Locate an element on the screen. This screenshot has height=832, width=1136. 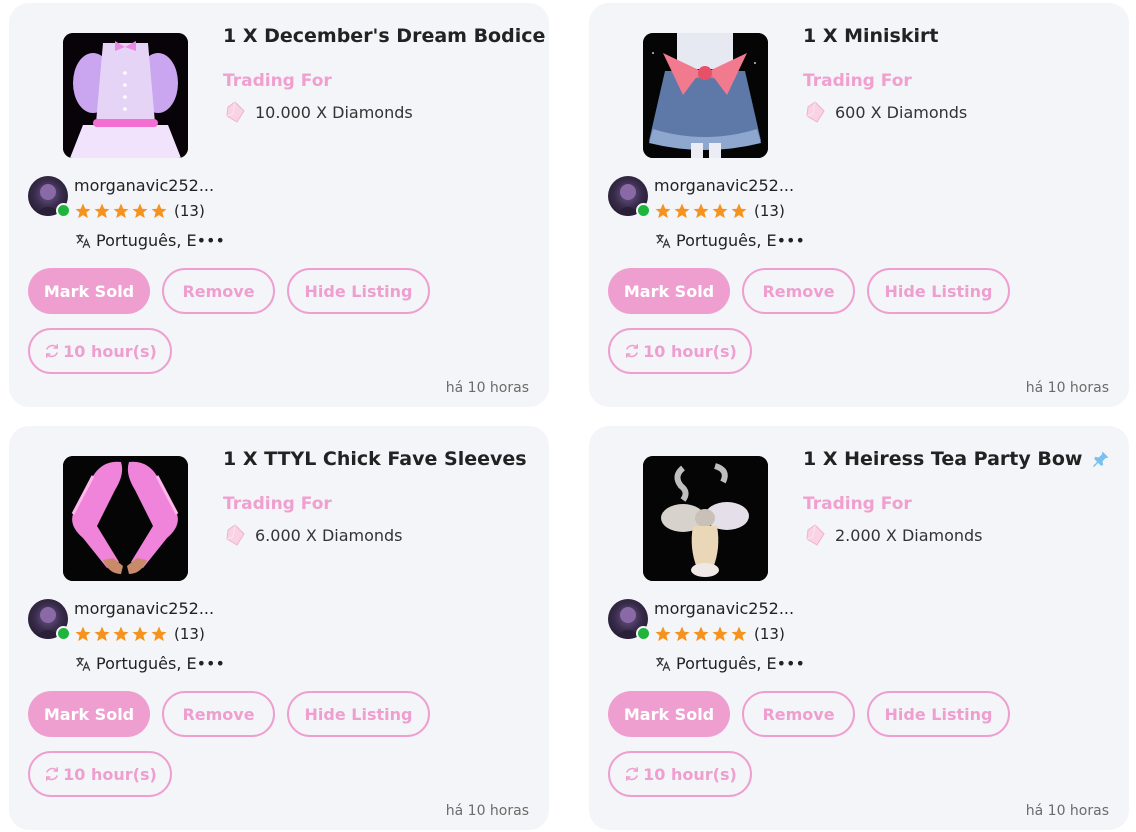
listing-title-text: 1 X Miniskirt is located at coordinates (871, 36).